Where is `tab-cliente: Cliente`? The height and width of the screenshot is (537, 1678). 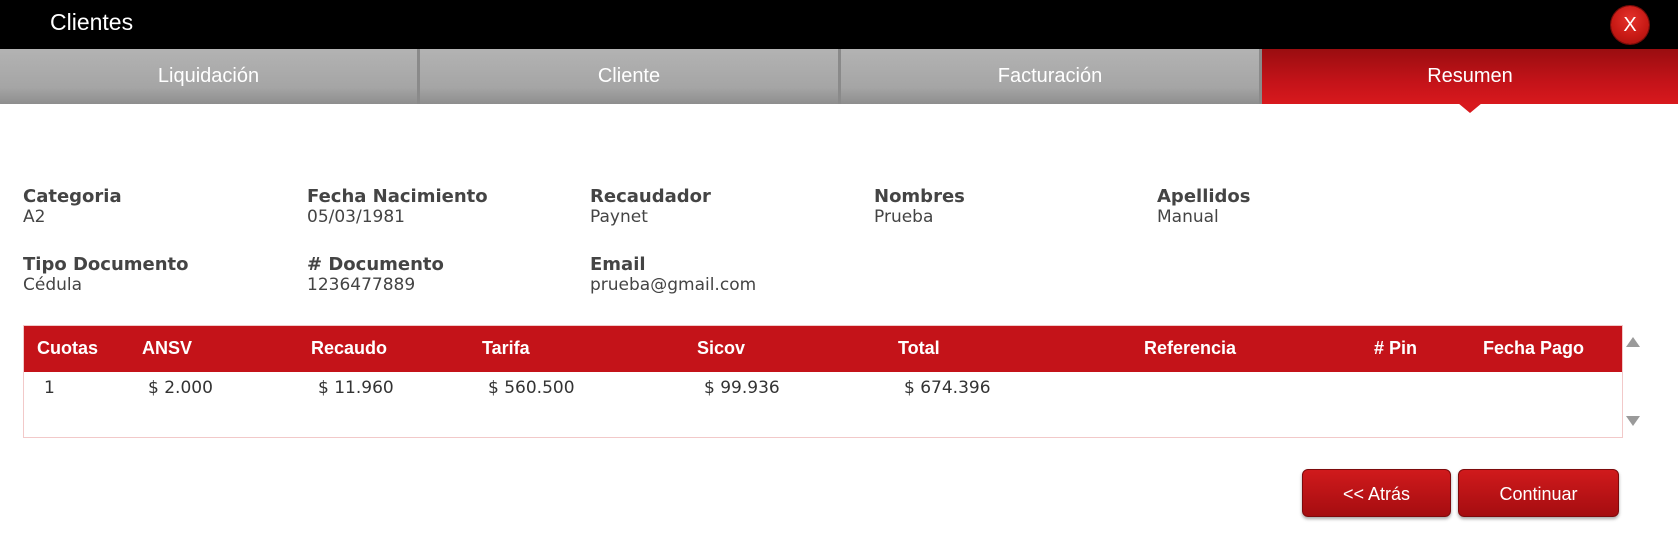 tab-cliente: Cliente is located at coordinates (630, 76).